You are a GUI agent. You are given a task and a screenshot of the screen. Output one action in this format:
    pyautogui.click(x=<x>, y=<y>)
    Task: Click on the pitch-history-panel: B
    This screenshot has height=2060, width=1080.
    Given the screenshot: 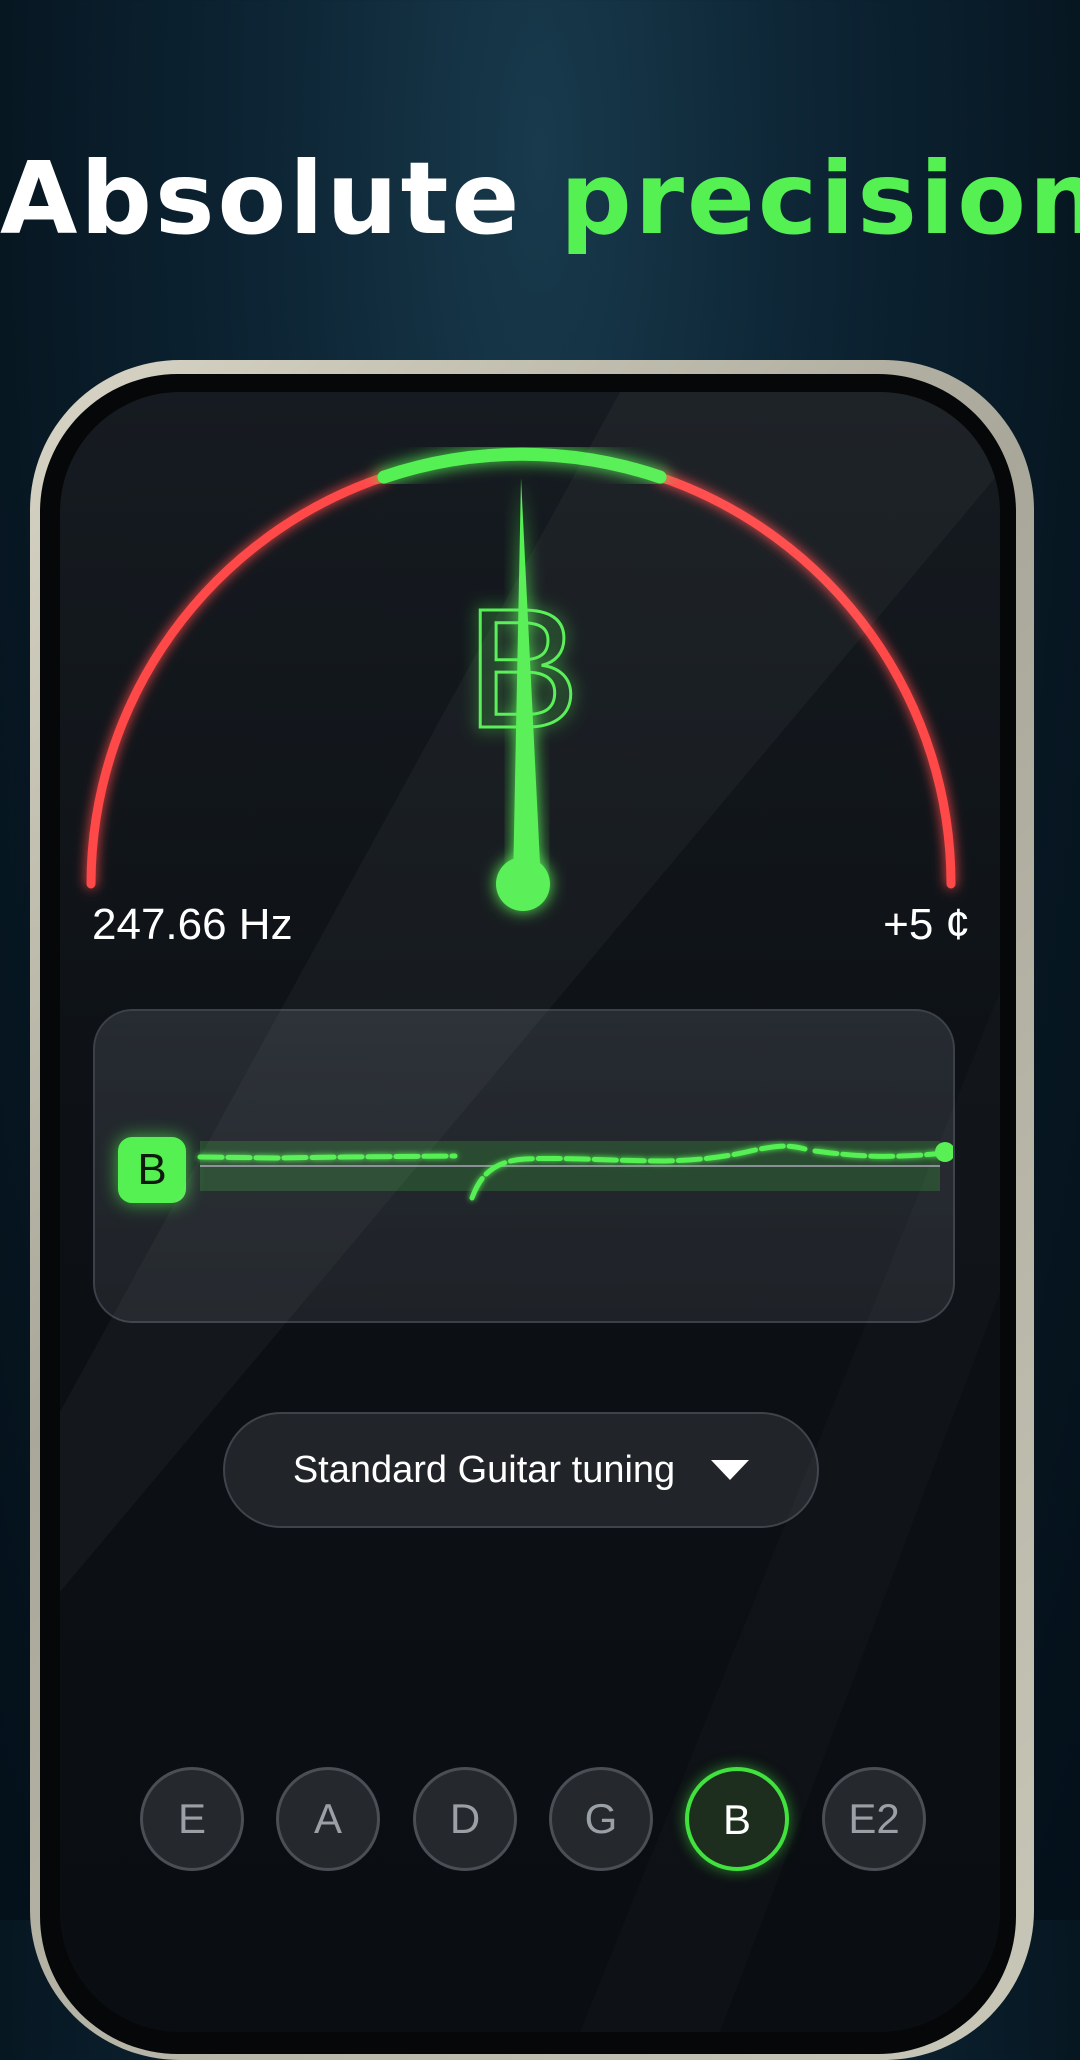 What is the action you would take?
    pyautogui.click(x=524, y=1166)
    